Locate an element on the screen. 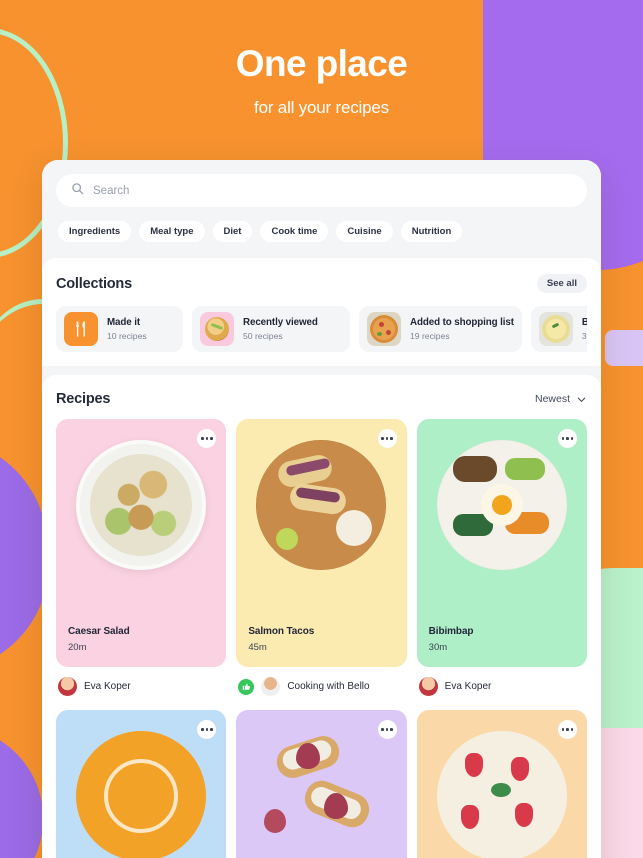  collection-name: Added to shopping list is located at coordinates (462, 322).